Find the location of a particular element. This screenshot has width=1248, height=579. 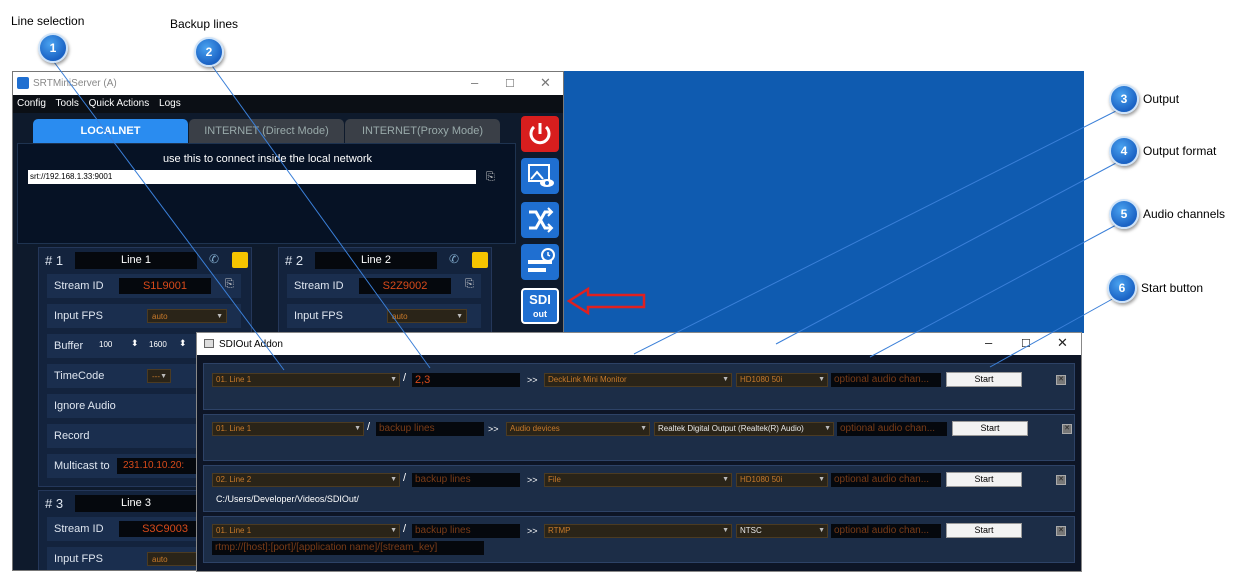

record-label: Record is located at coordinates (72, 436).